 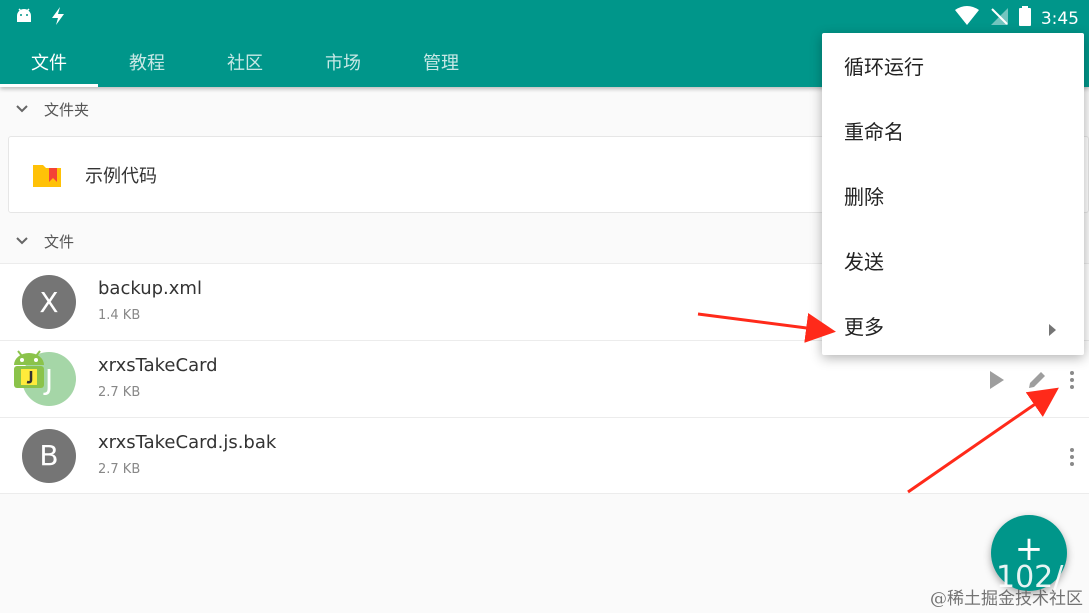 I want to click on file-name: backup.xml, so click(x=150, y=288).